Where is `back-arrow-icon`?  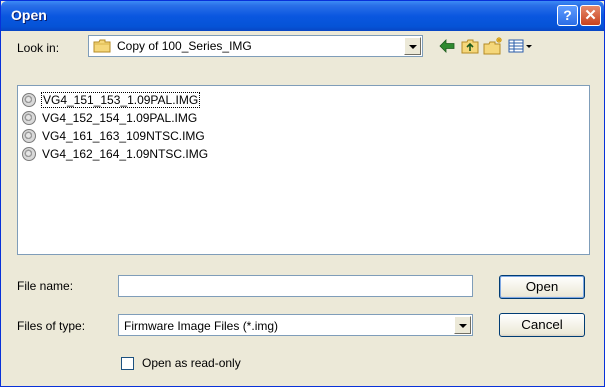 back-arrow-icon is located at coordinates (447, 46).